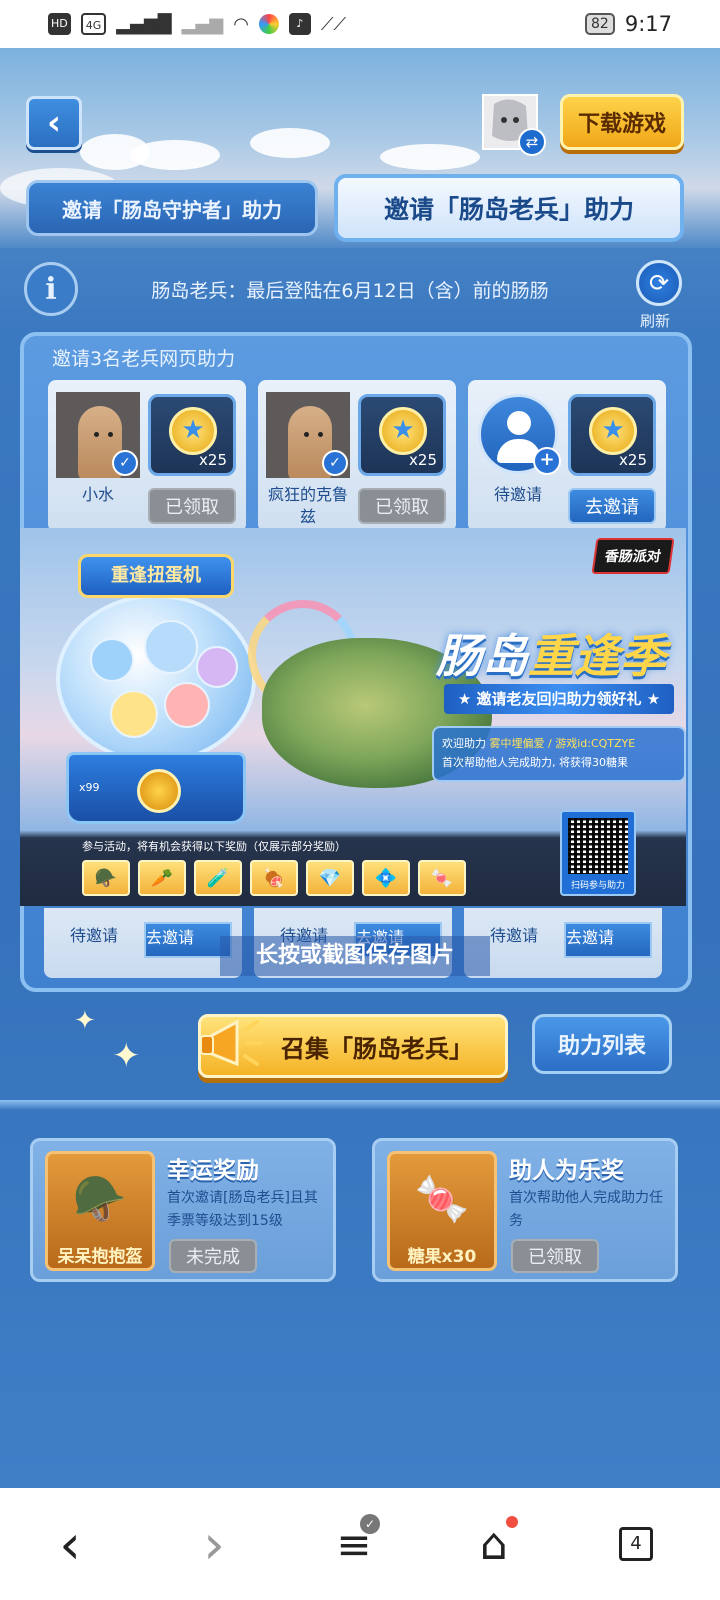 Image resolution: width=720 pixels, height=1600 pixels. Describe the element at coordinates (159, 791) in the screenshot. I see `coin-icon` at that location.